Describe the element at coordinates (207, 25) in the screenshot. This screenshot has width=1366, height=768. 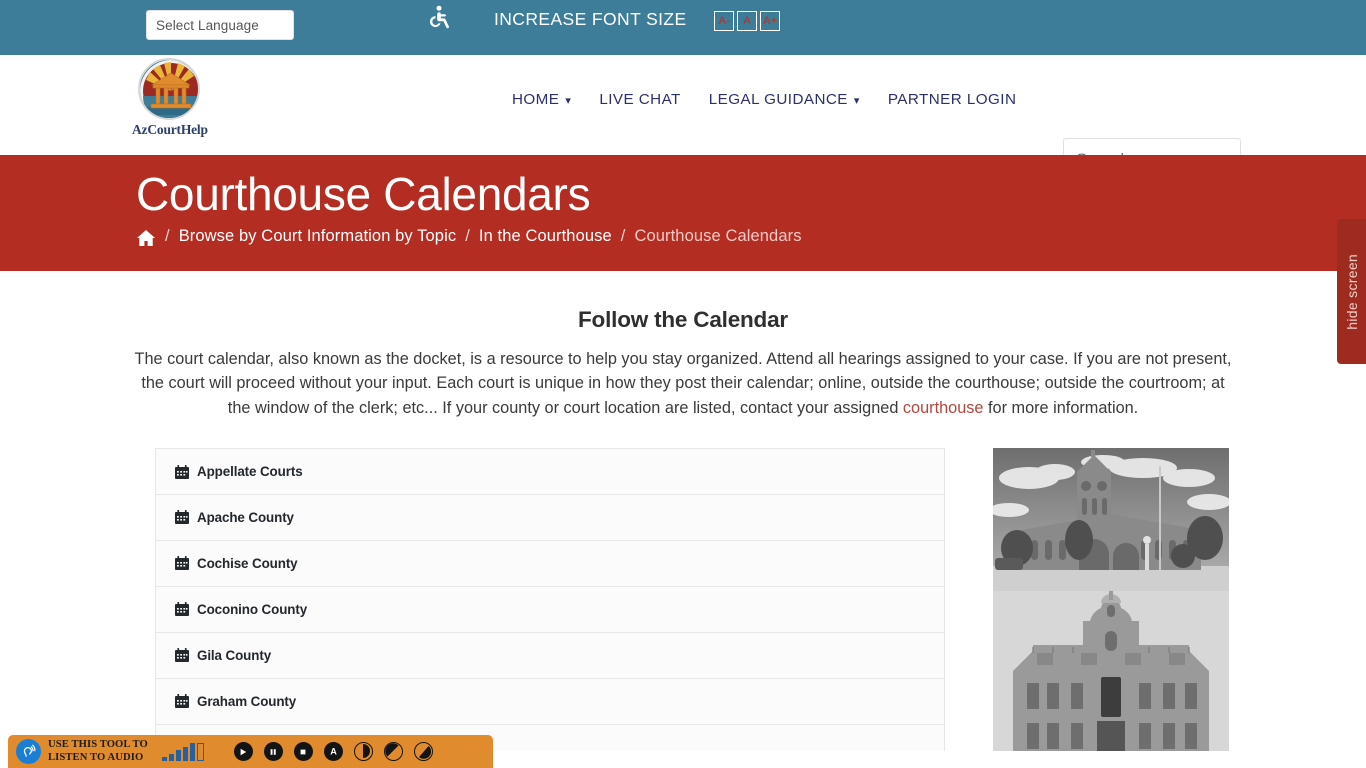
I see `language-select-label: Select Language` at that location.